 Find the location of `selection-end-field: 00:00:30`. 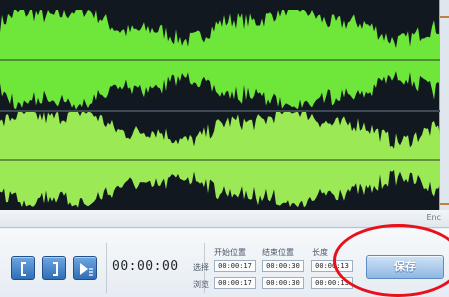

selection-end-field: 00:00:30 is located at coordinates (283, 266).